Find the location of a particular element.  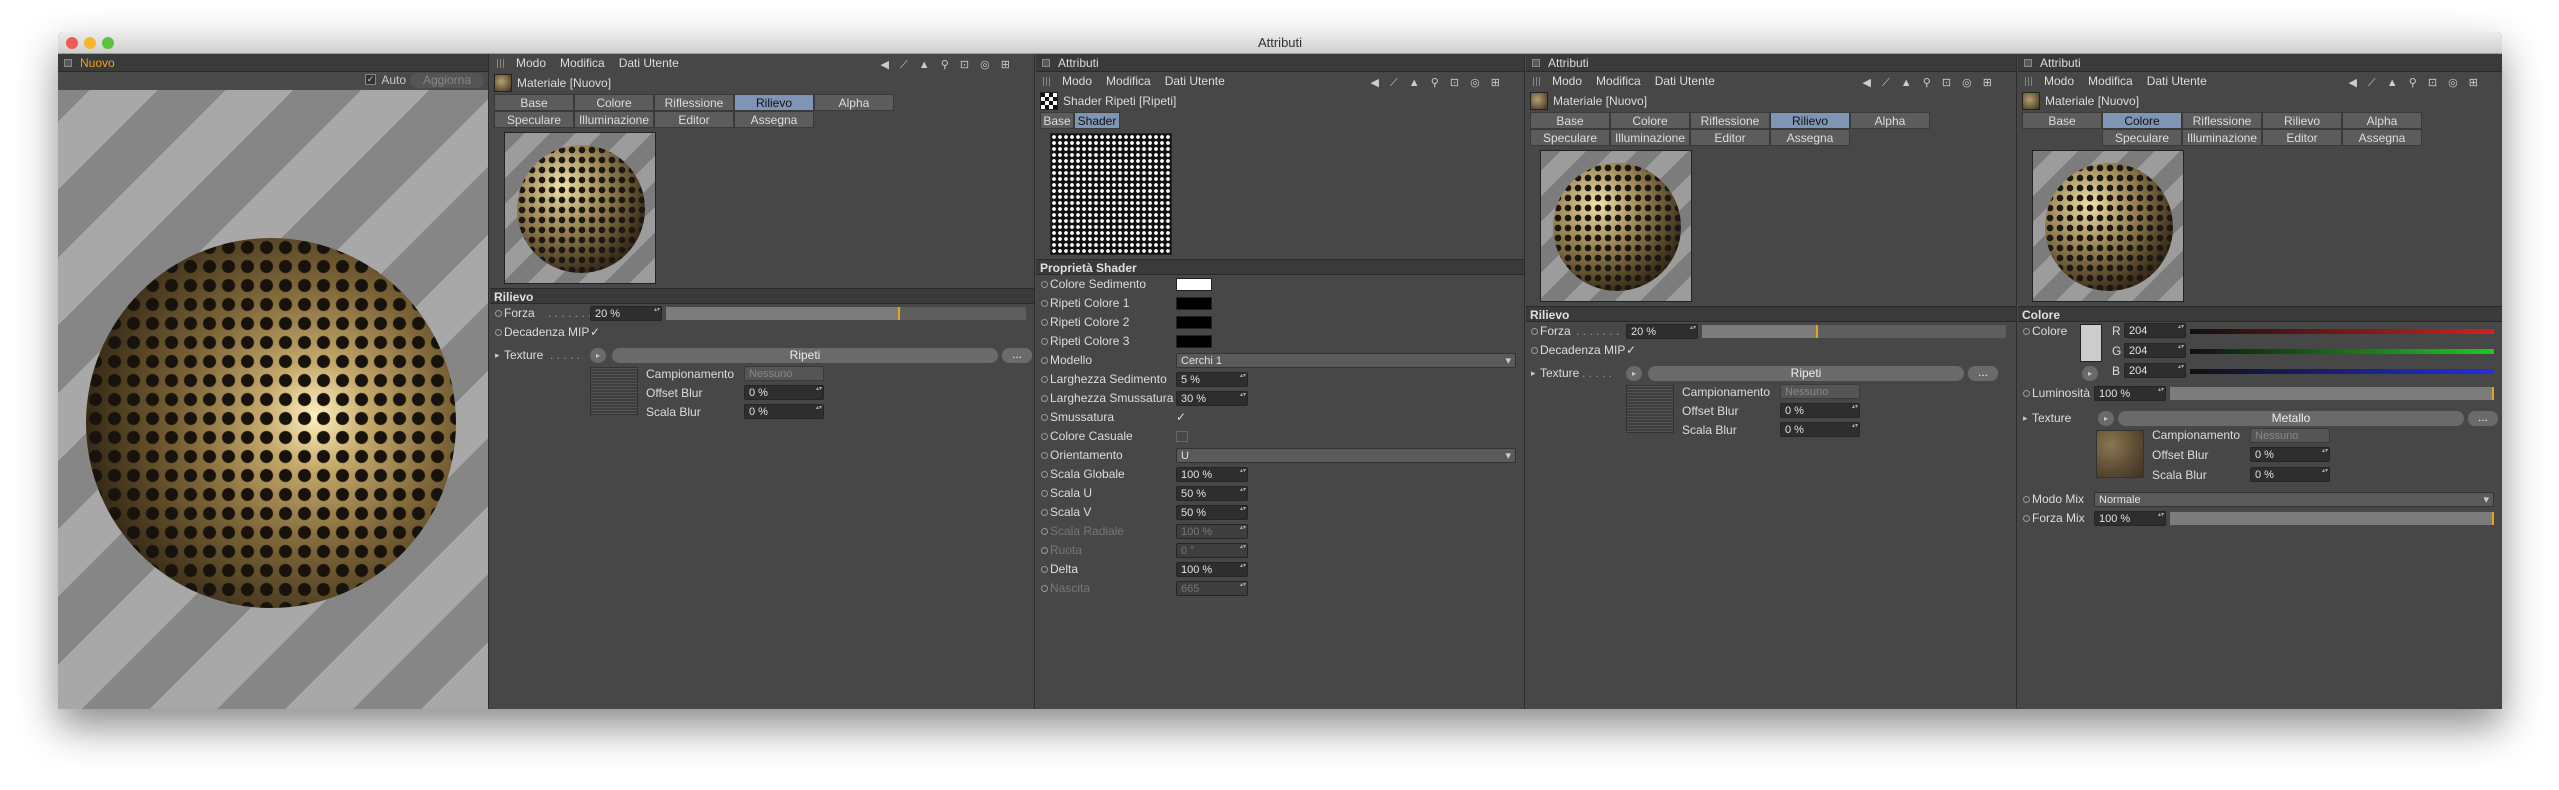

shader-field: 30 % is located at coordinates (1212, 398).